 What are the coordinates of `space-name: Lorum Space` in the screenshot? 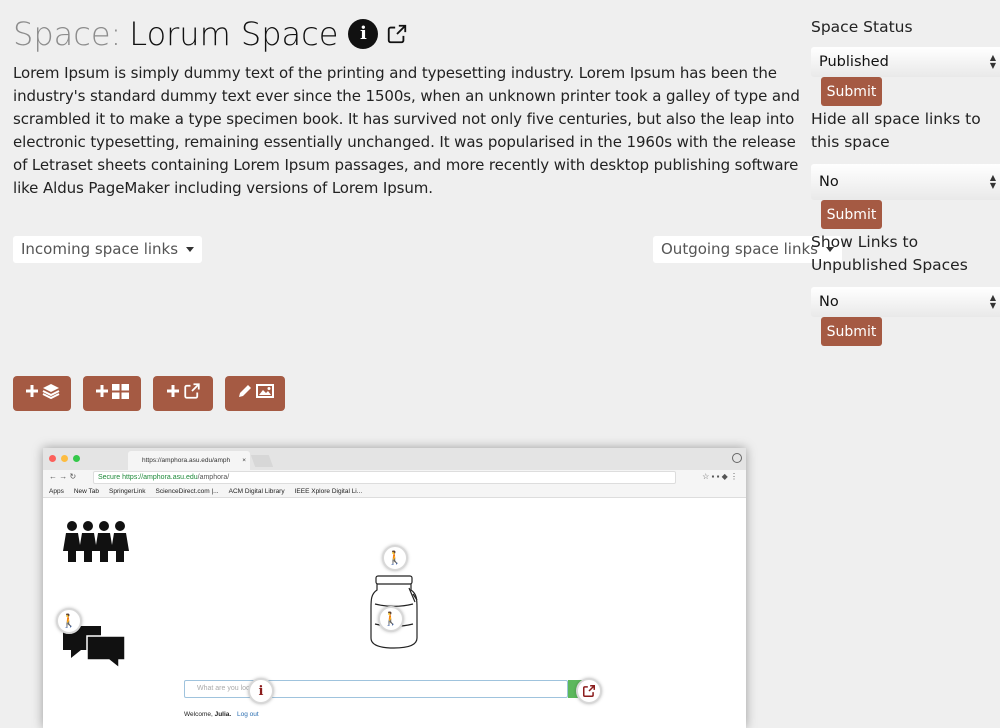 It's located at (234, 34).